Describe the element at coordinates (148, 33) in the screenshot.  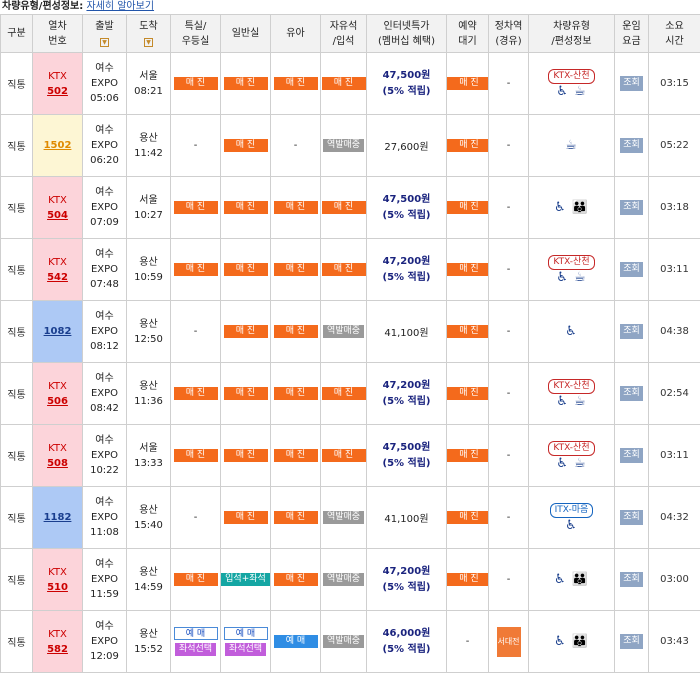
I see `col-arr: 도착 ▼` at that location.